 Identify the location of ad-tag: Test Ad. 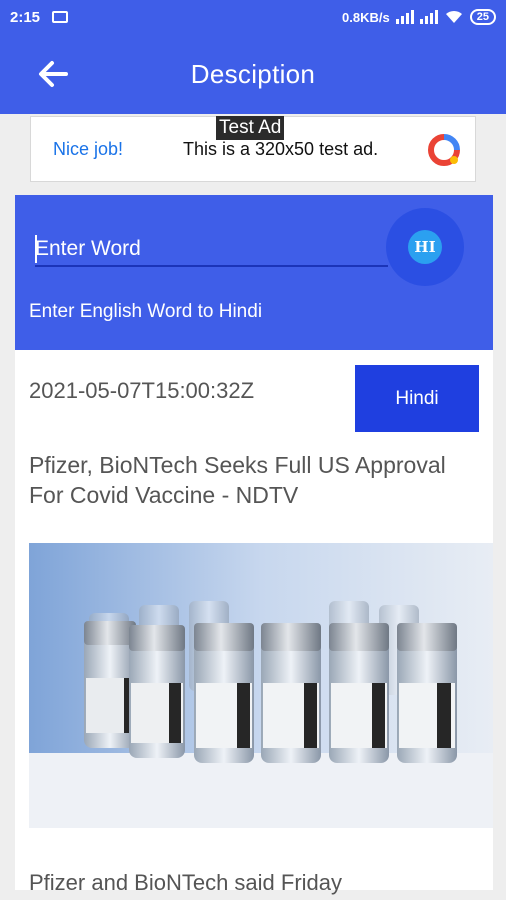
(250, 128).